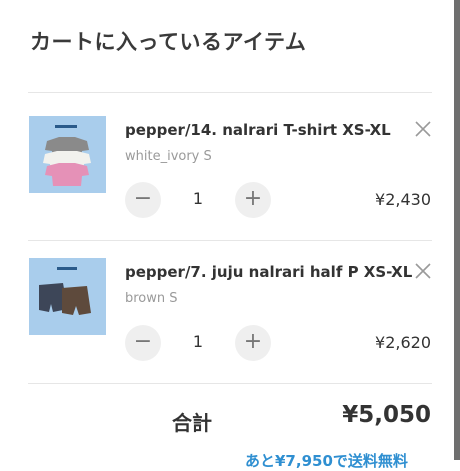 The image size is (460, 471). Describe the element at coordinates (457, 230) in the screenshot. I see `scrollbar` at that location.